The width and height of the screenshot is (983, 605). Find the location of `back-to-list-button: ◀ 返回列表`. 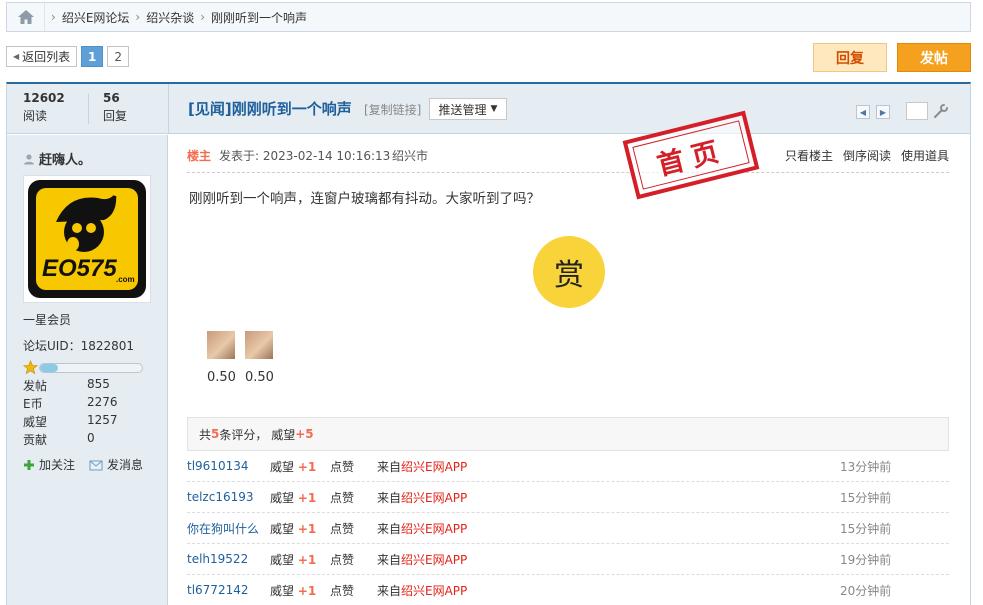

back-to-list-button: ◀ 返回列表 is located at coordinates (42, 56).